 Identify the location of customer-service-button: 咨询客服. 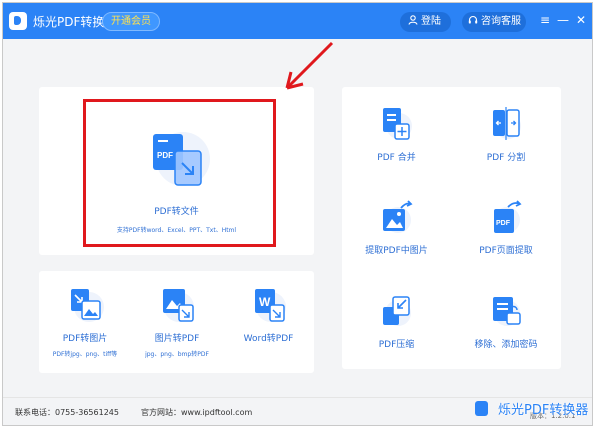
(494, 22).